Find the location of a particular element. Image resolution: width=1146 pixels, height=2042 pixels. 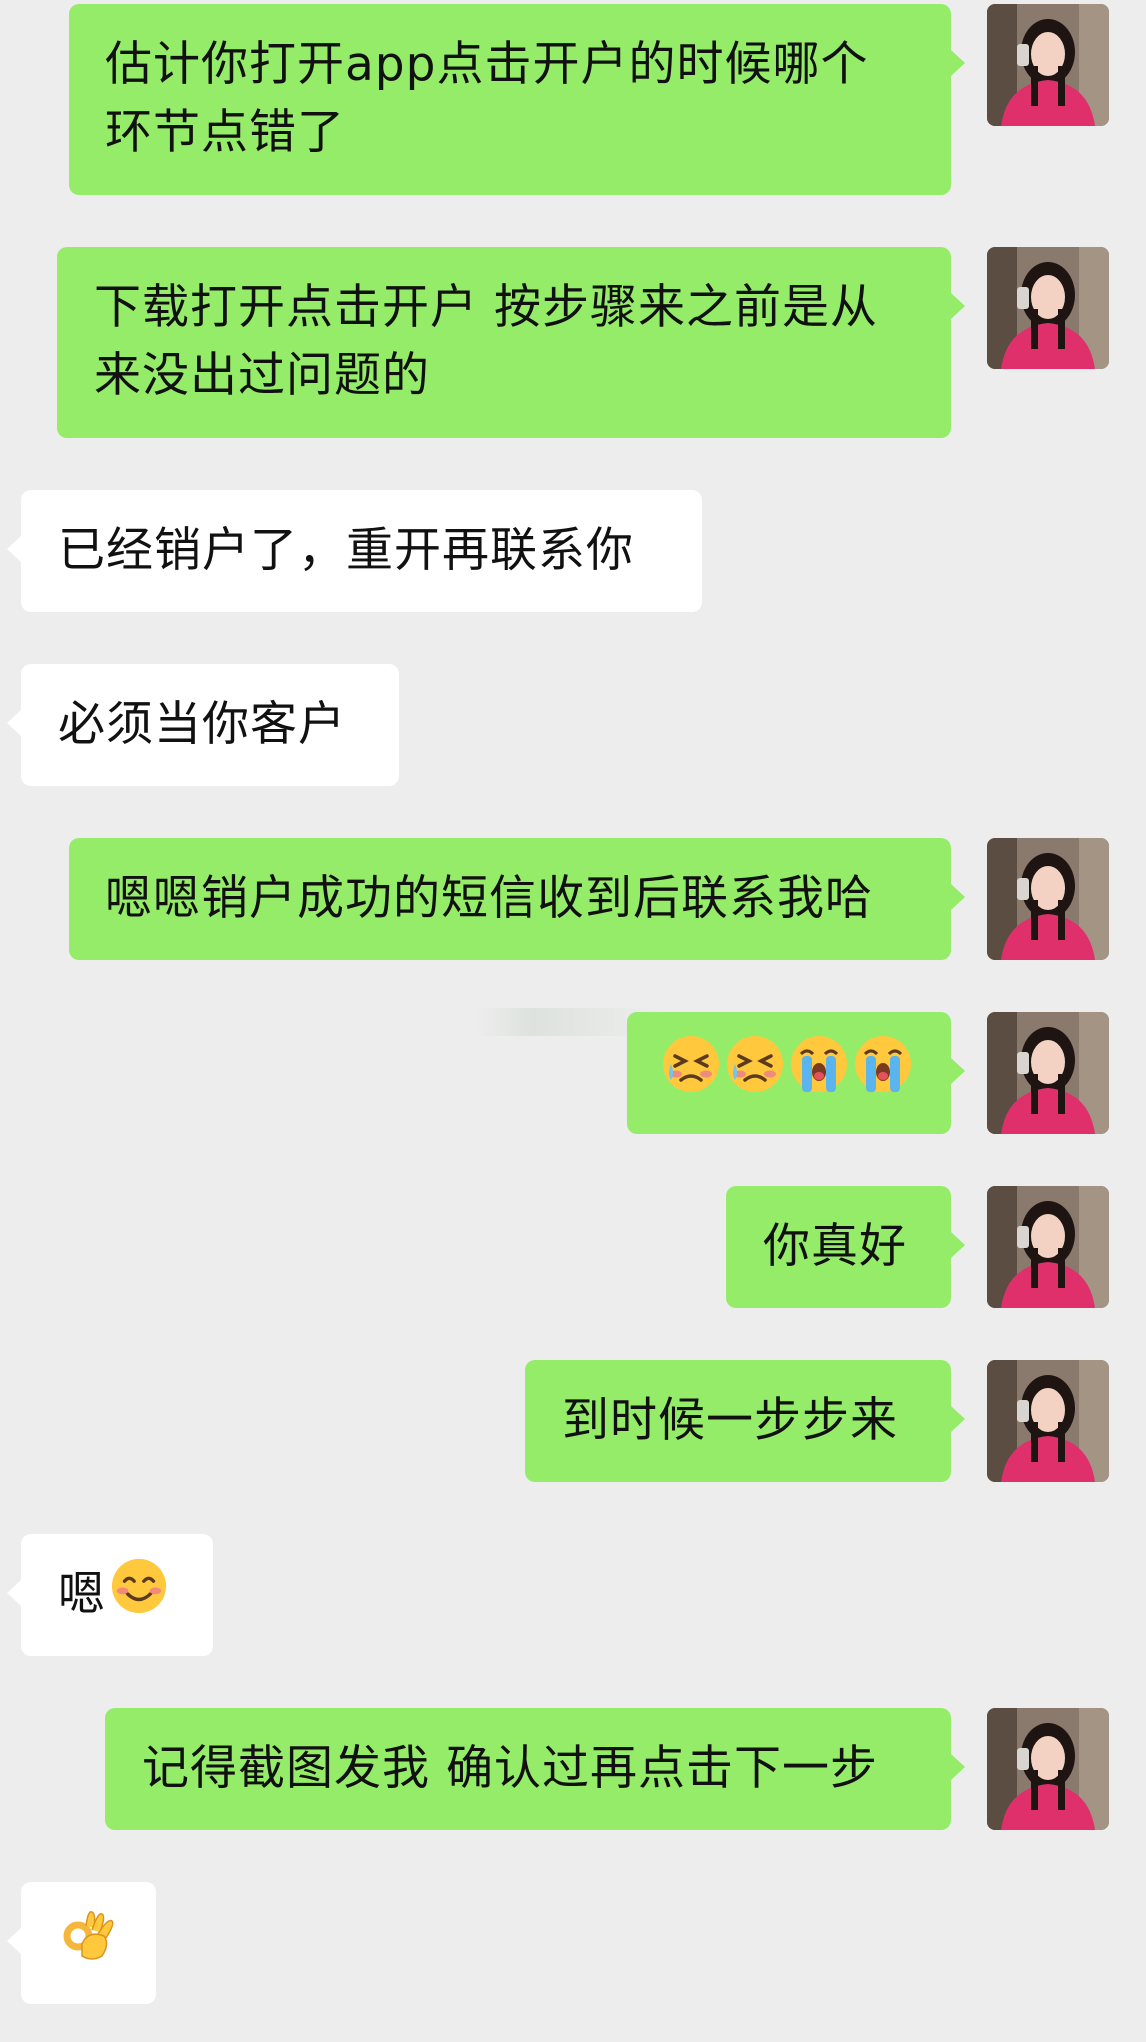

message-bubble: 嗯嗯销户成功的短信收到后联系我哈 is located at coordinates (510, 899).